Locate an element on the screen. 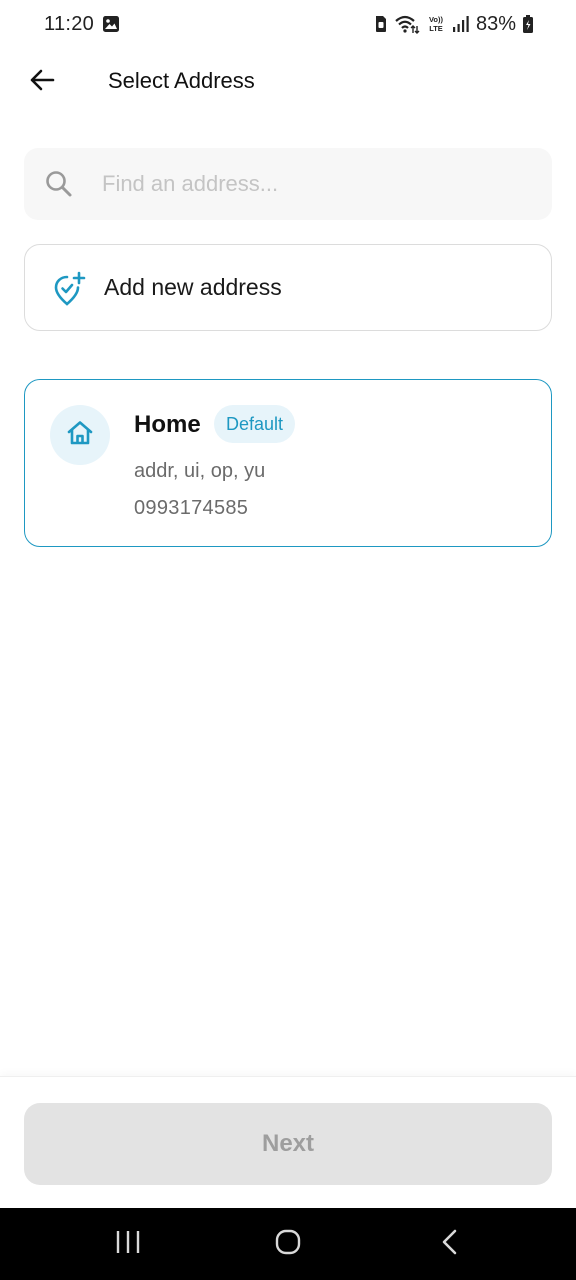 Image resolution: width=576 pixels, height=1280 pixels. address-line: addr, ui, op, yu is located at coordinates (200, 471).